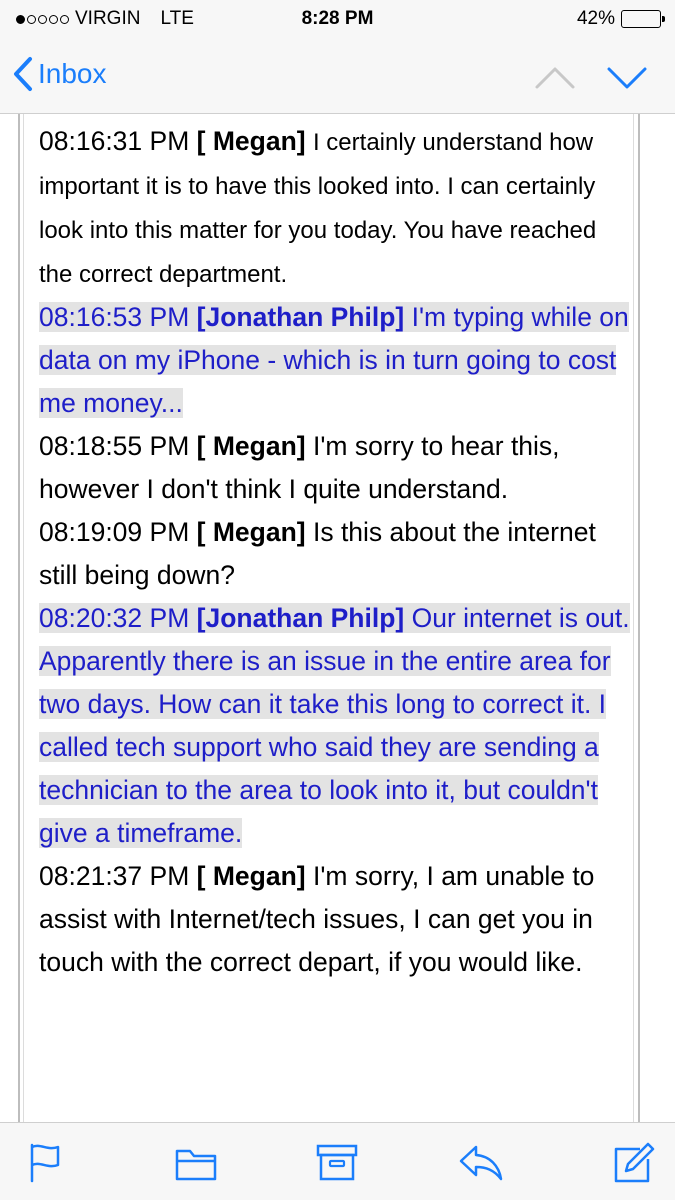 The image size is (675, 1200). What do you see at coordinates (114, 317) in the screenshot?
I see `message-timestamp: 08:16:53 PM` at bounding box center [114, 317].